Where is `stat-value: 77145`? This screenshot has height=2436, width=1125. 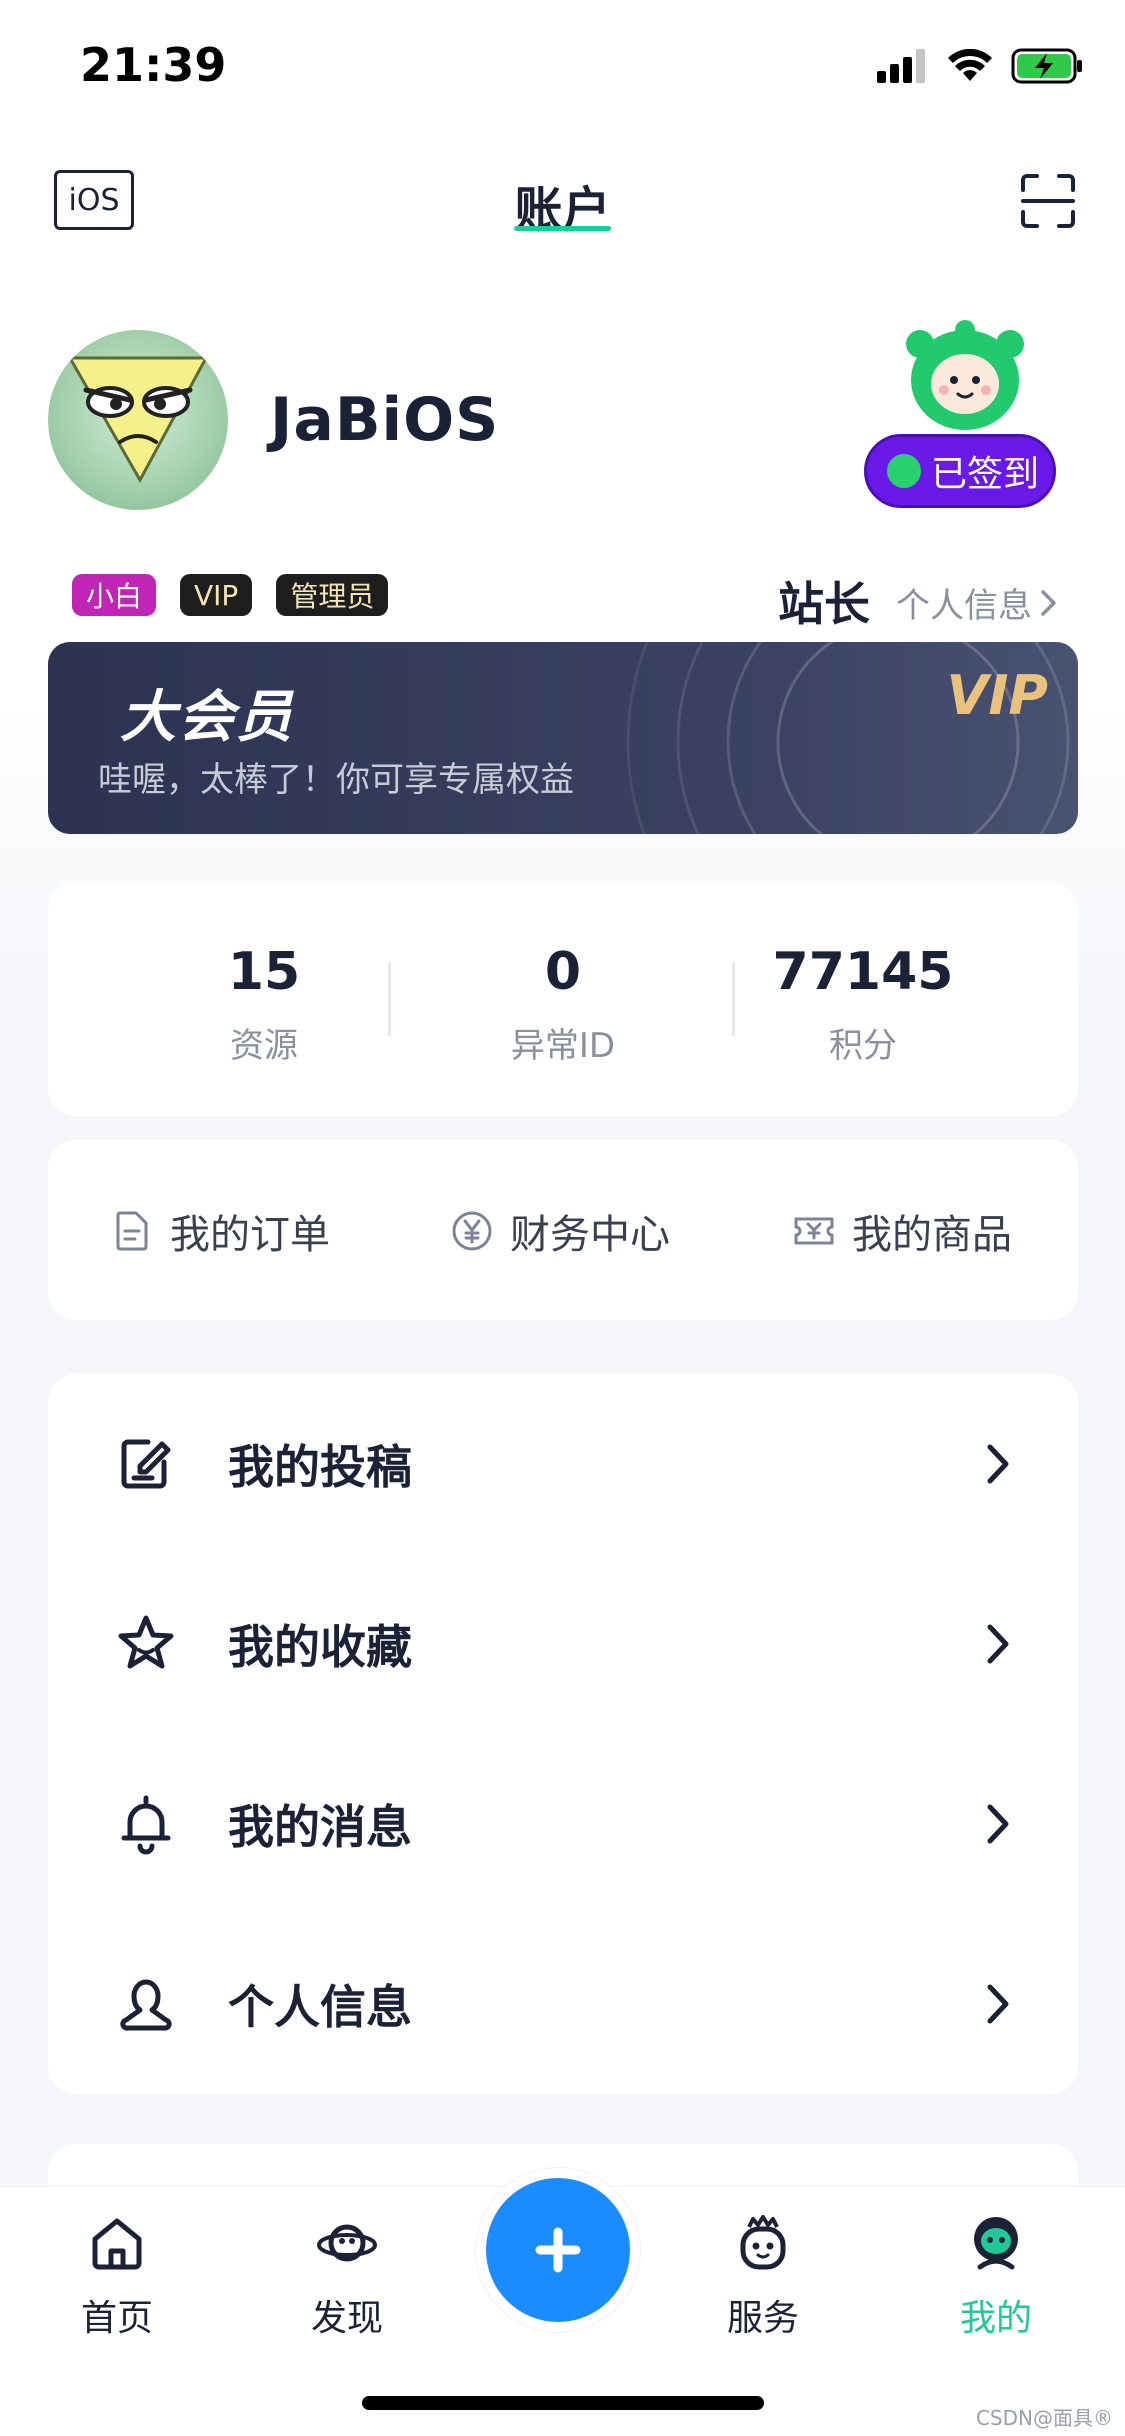 stat-value: 77145 is located at coordinates (863, 972).